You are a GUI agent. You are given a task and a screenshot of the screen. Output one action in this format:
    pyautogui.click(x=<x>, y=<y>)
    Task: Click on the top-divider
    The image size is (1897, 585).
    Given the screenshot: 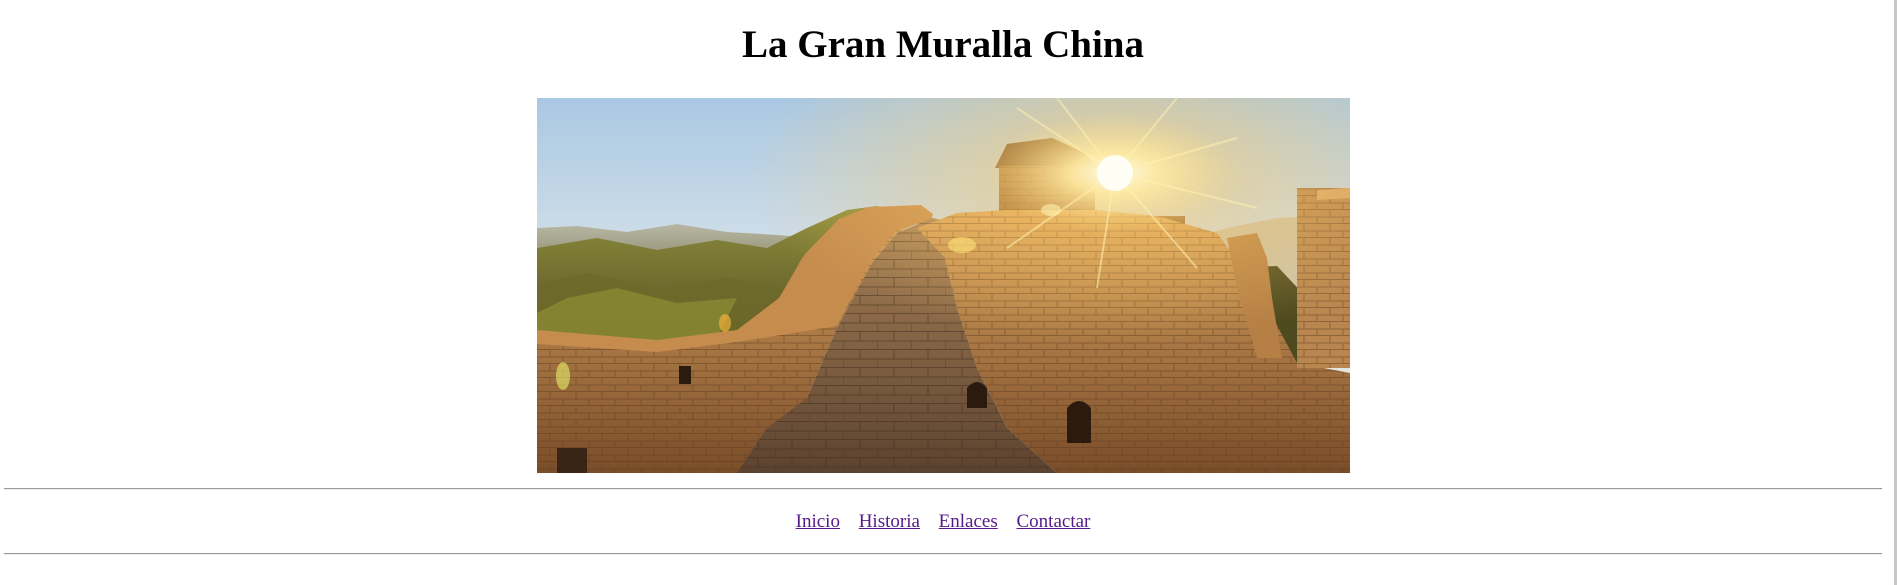 What is the action you would take?
    pyautogui.click(x=943, y=489)
    